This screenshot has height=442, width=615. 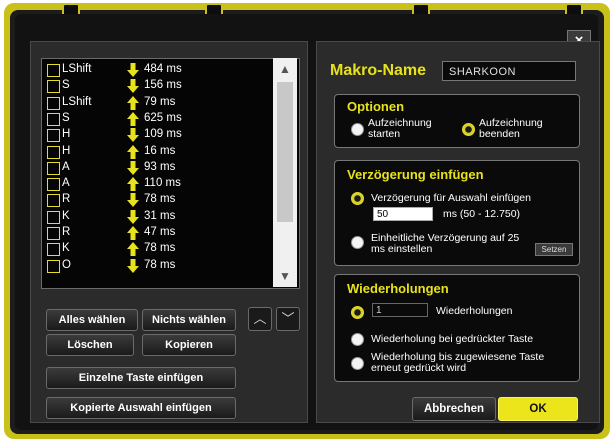 I want to click on row-delay: 16 ms, so click(x=160, y=150).